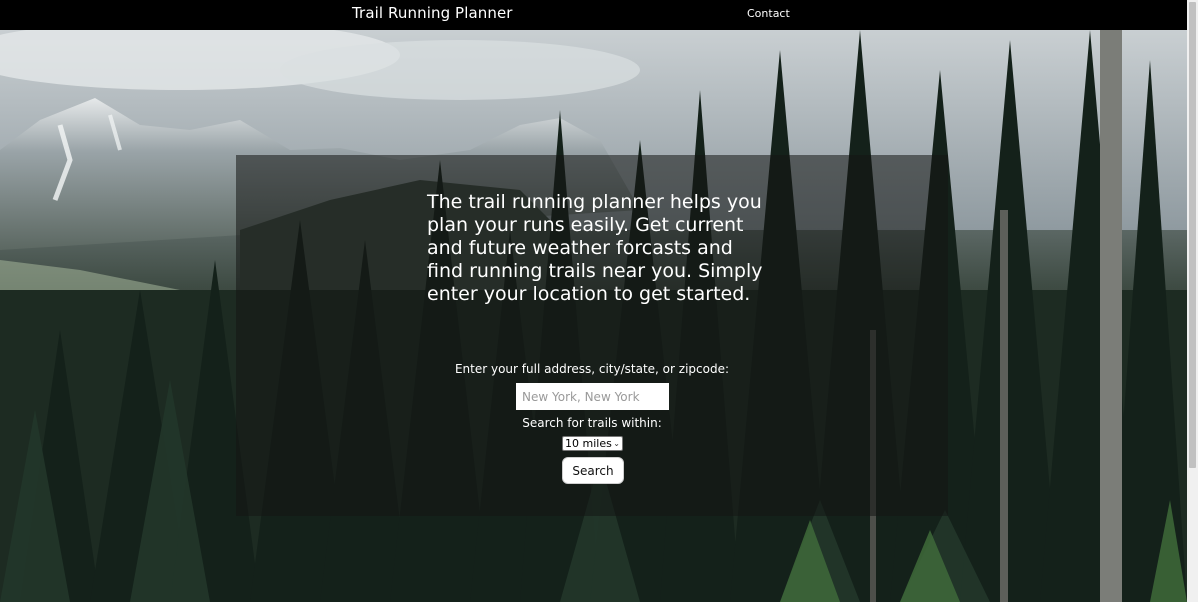 The width and height of the screenshot is (1198, 602). Describe the element at coordinates (588, 443) in the screenshot. I see `radius-selected-value: 10 miles` at that location.